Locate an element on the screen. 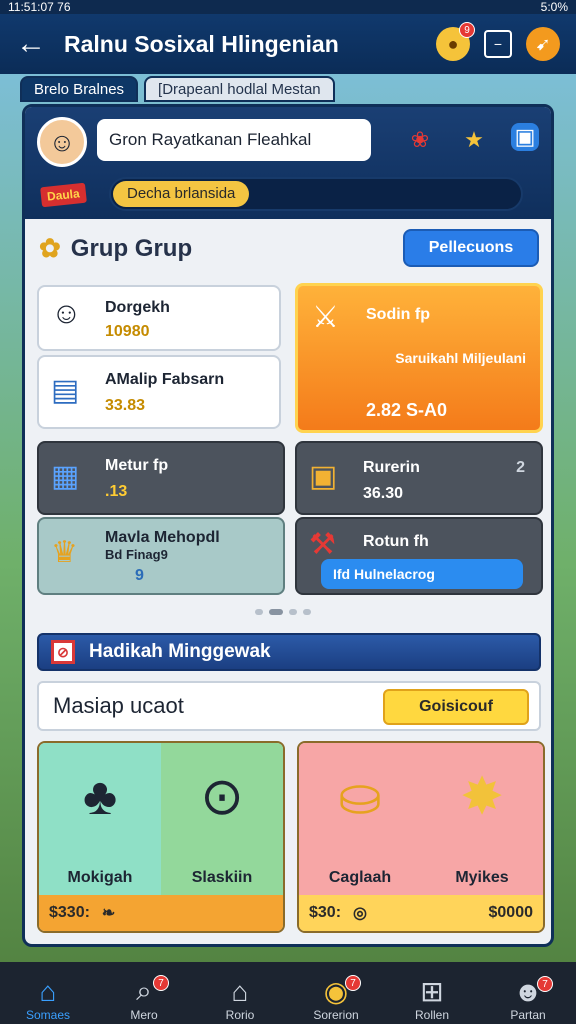  nav-search: ⌕ 7 Mero is located at coordinates (144, 998).